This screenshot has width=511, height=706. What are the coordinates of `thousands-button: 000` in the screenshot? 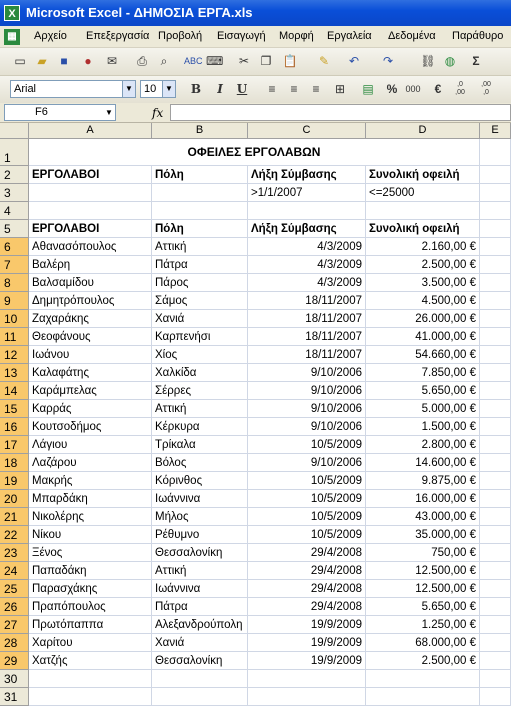 It's located at (413, 89).